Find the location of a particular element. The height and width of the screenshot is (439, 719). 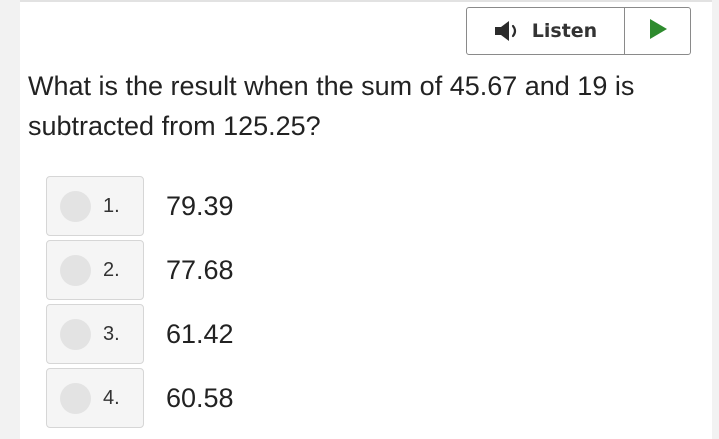

choice-value: 77.68 is located at coordinates (200, 269).